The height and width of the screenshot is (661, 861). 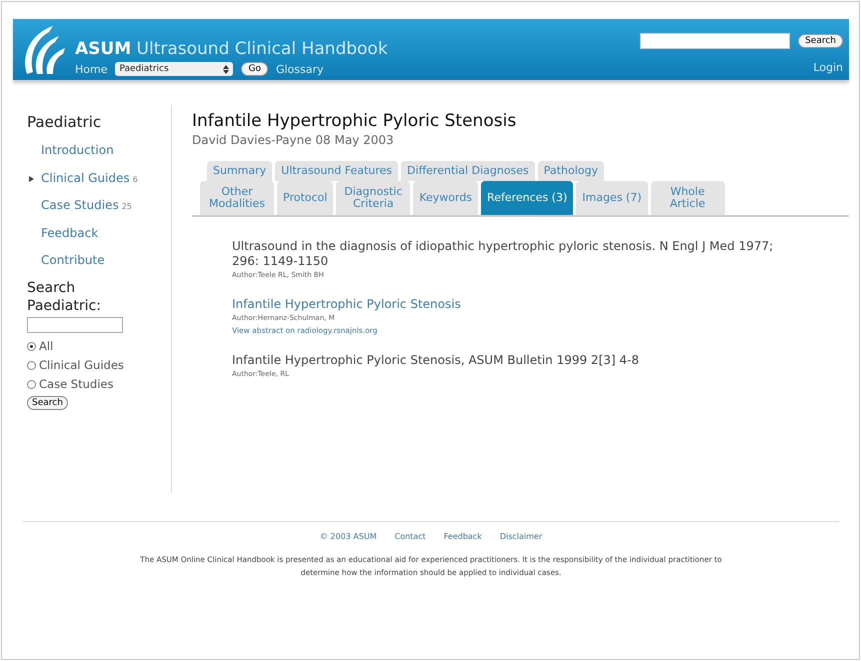 What do you see at coordinates (64, 122) in the screenshot?
I see `sidebar-title: Paediatric` at bounding box center [64, 122].